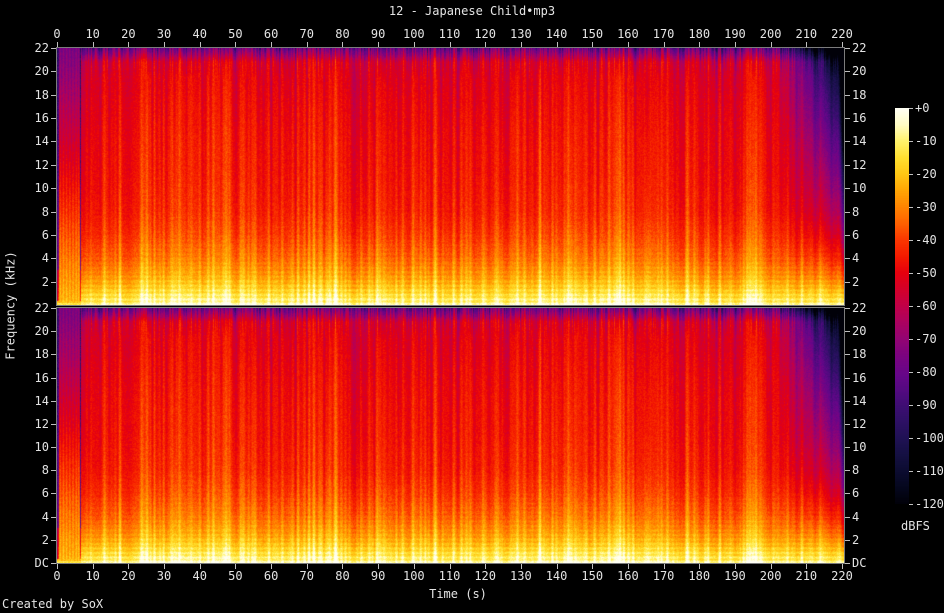  I want to click on time-tick-label: 180, so click(699, 34).